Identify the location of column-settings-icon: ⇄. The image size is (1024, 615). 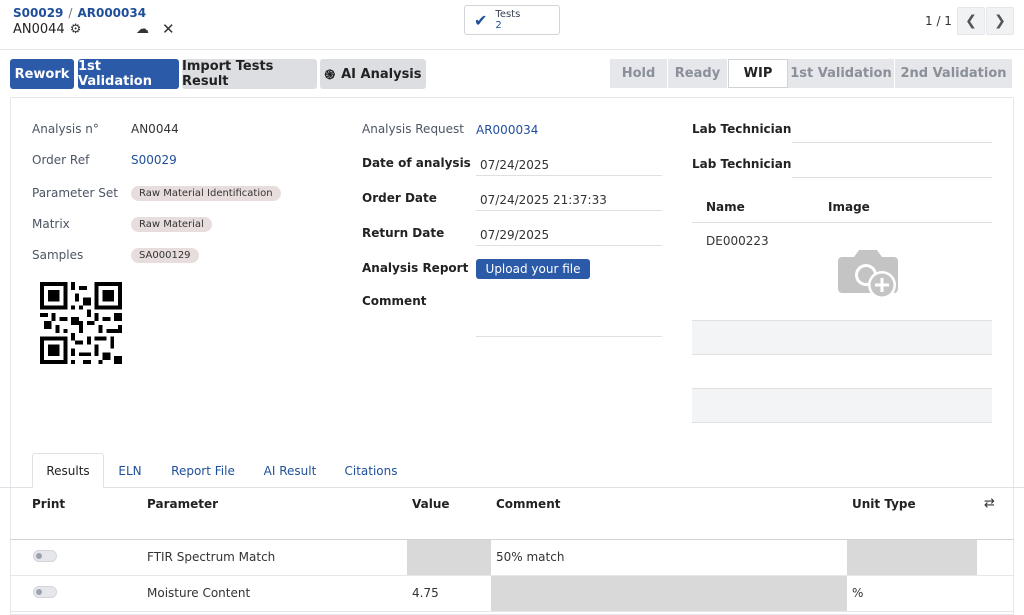
(989, 503).